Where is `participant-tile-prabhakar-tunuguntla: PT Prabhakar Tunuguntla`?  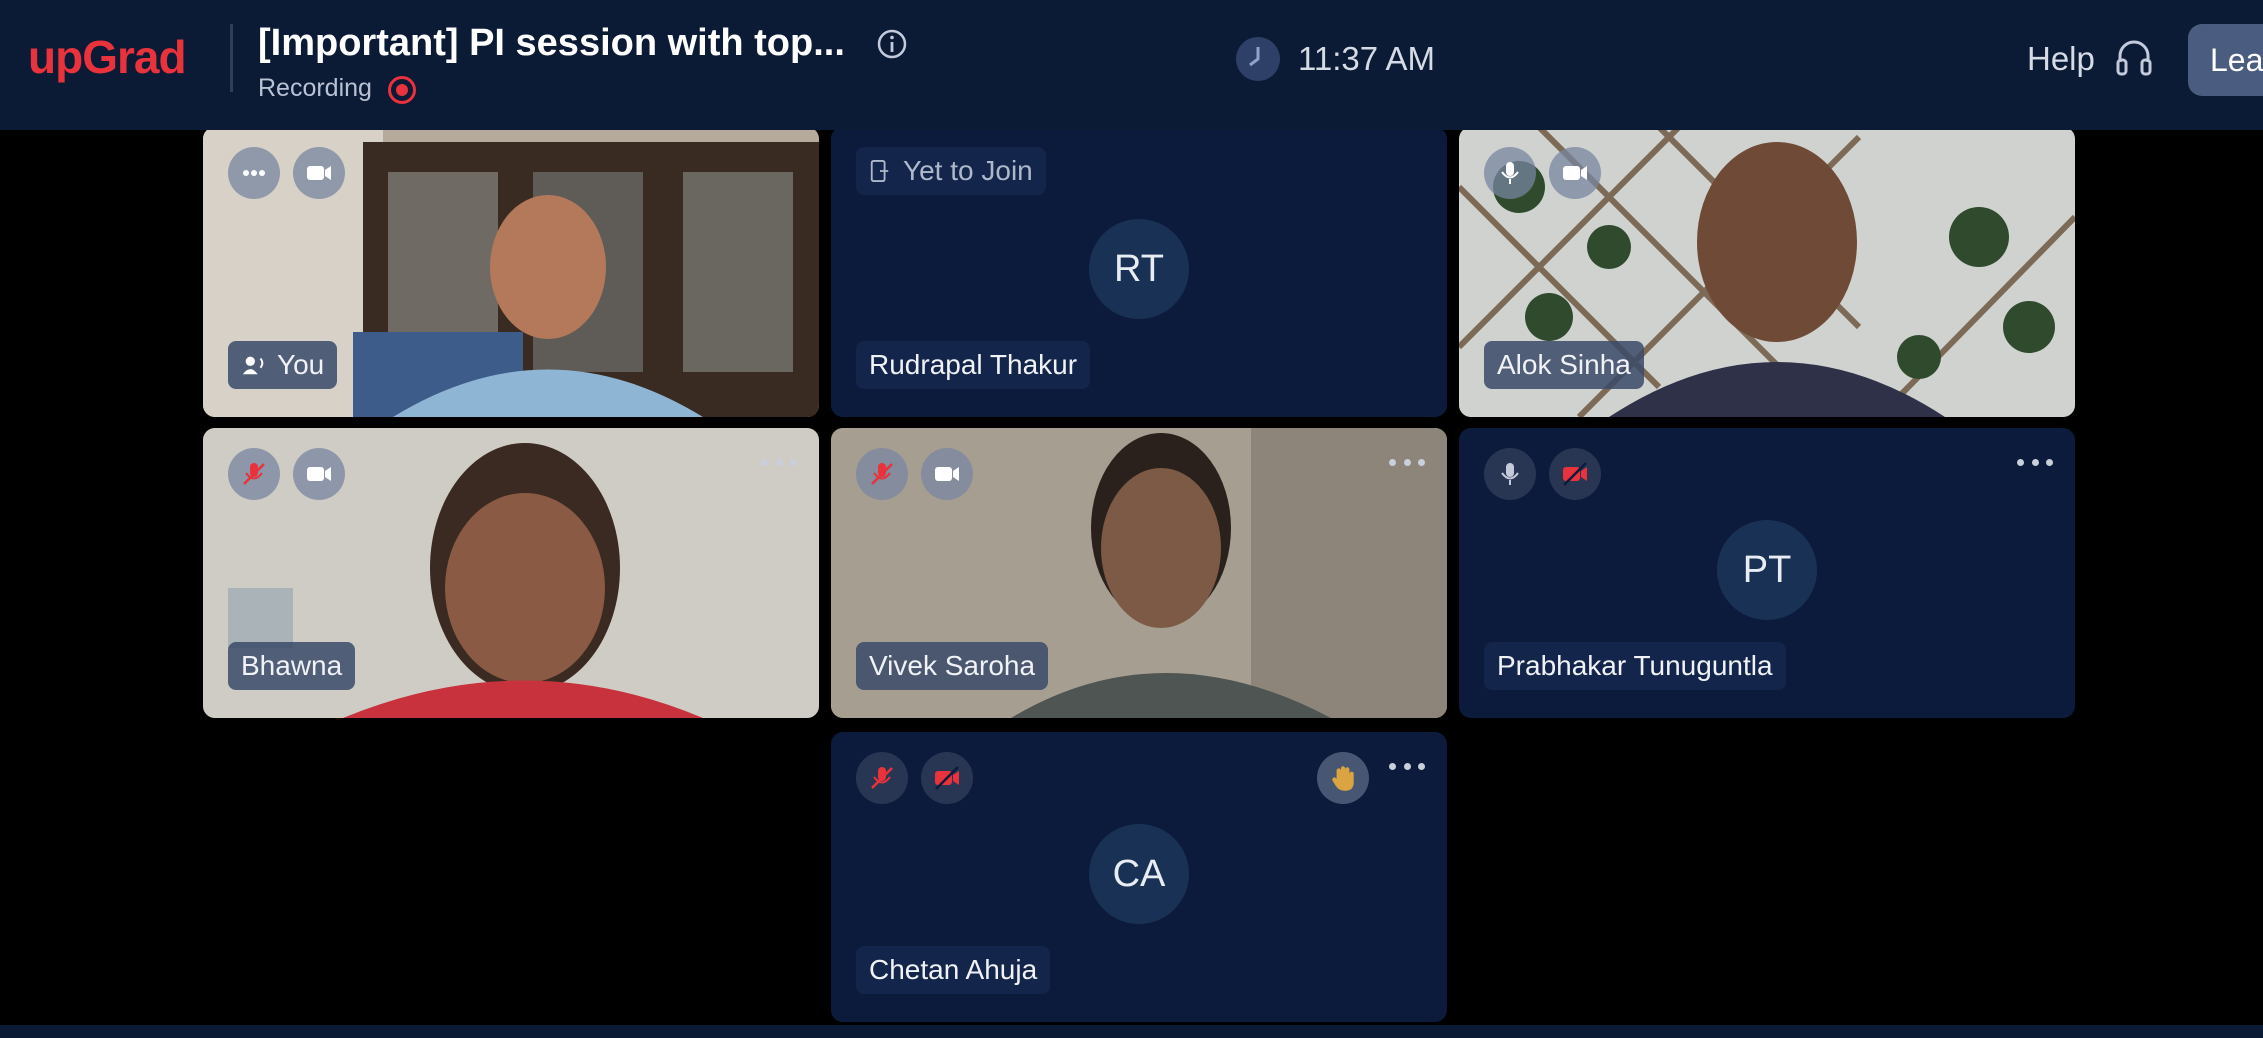
participant-tile-prabhakar-tunuguntla: PT Prabhakar Tunuguntla is located at coordinates (1767, 573).